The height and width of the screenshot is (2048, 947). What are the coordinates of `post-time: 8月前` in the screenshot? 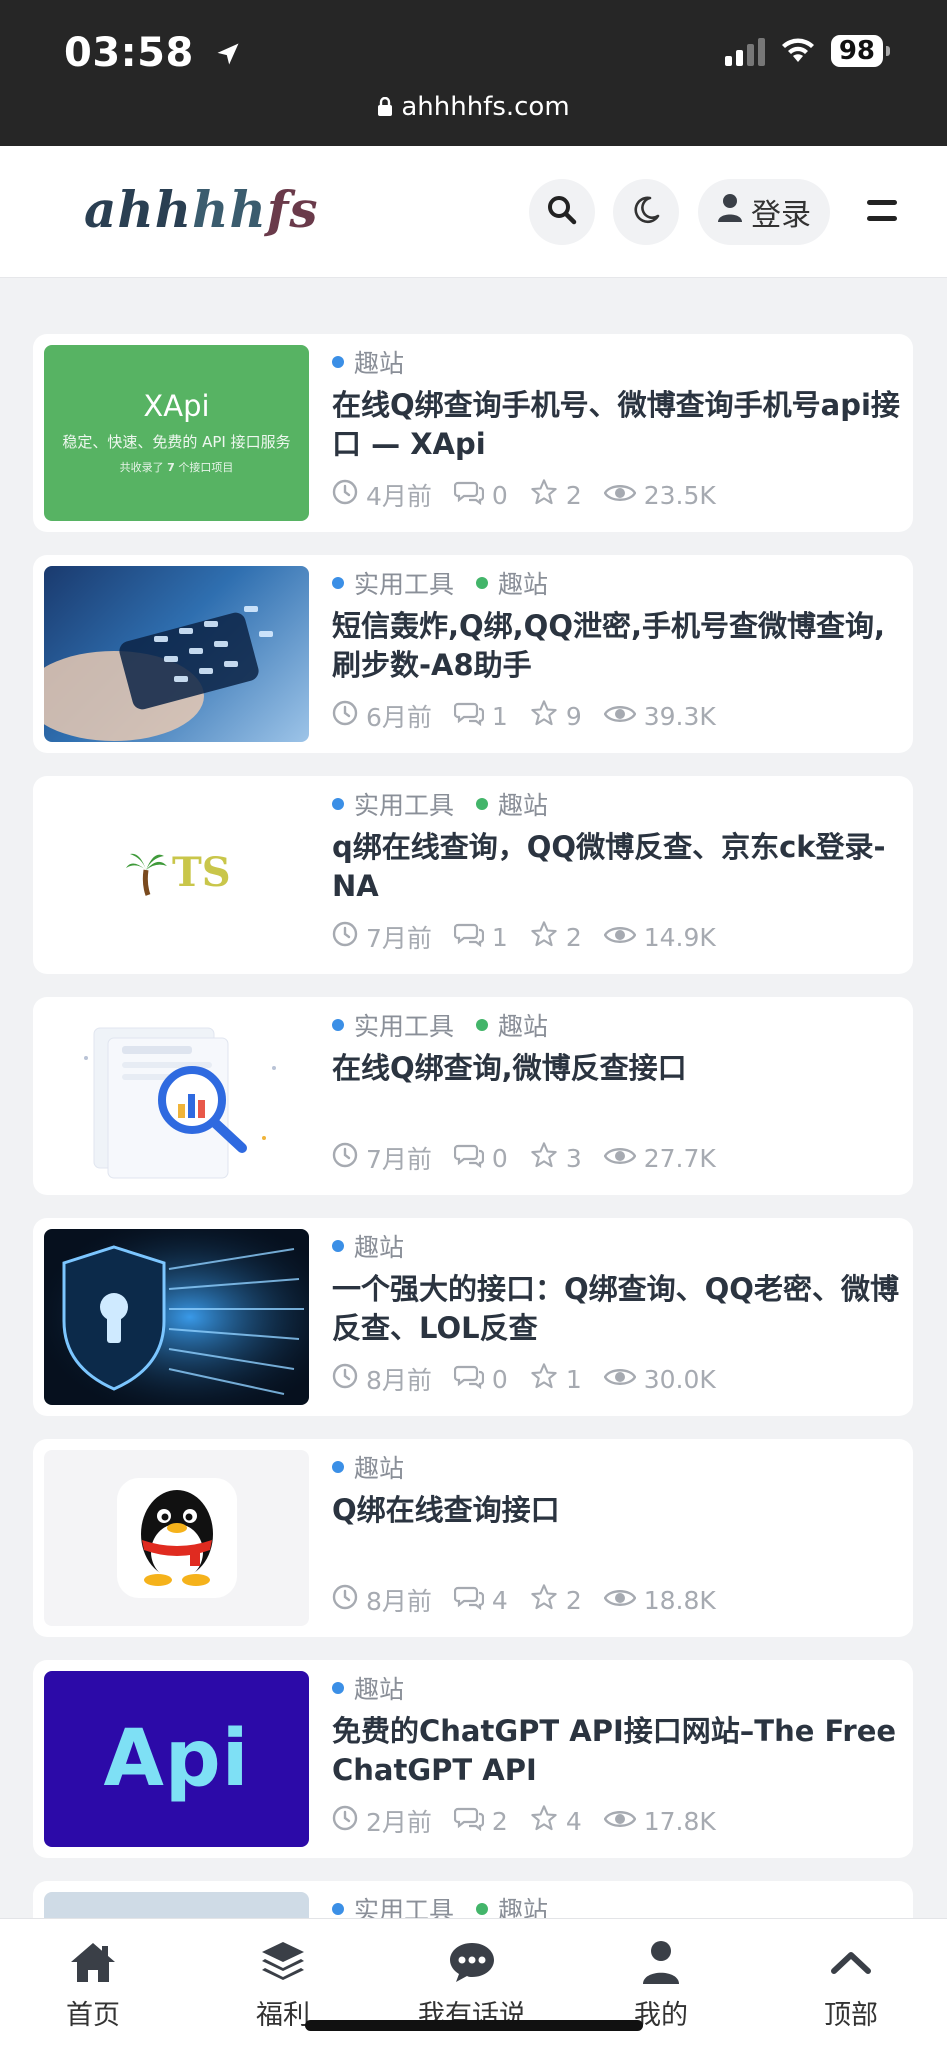 It's located at (382, 1600).